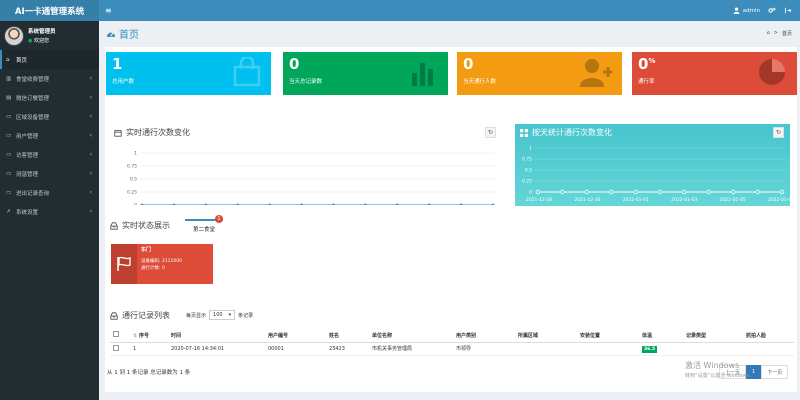 The image size is (800, 400). Describe the element at coordinates (230, 315) in the screenshot. I see `chevron-down-icon: ▾` at that location.